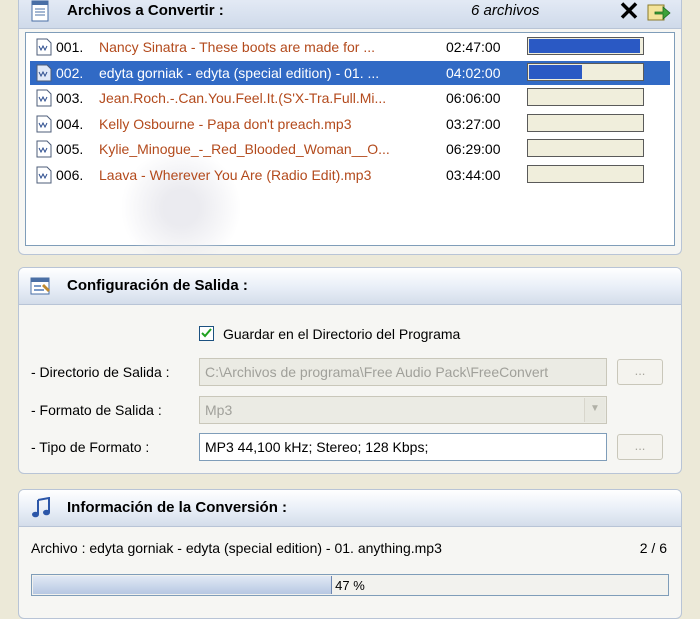  I want to click on conversion-progress-text: 47 %, so click(350, 585).